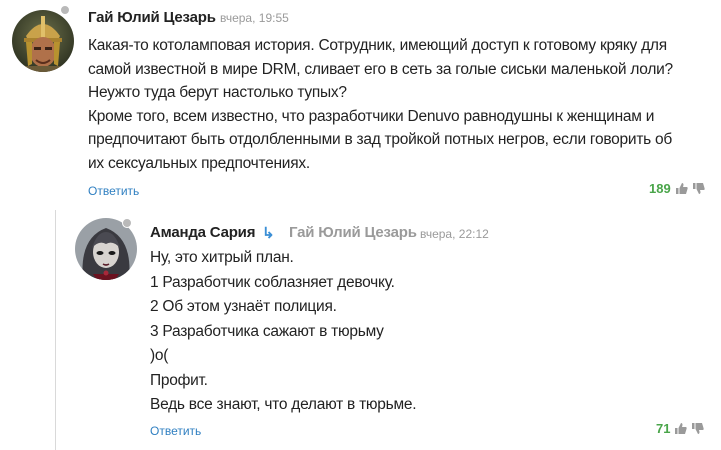  I want to click on comment-time: вчера, 22:12, so click(454, 234).